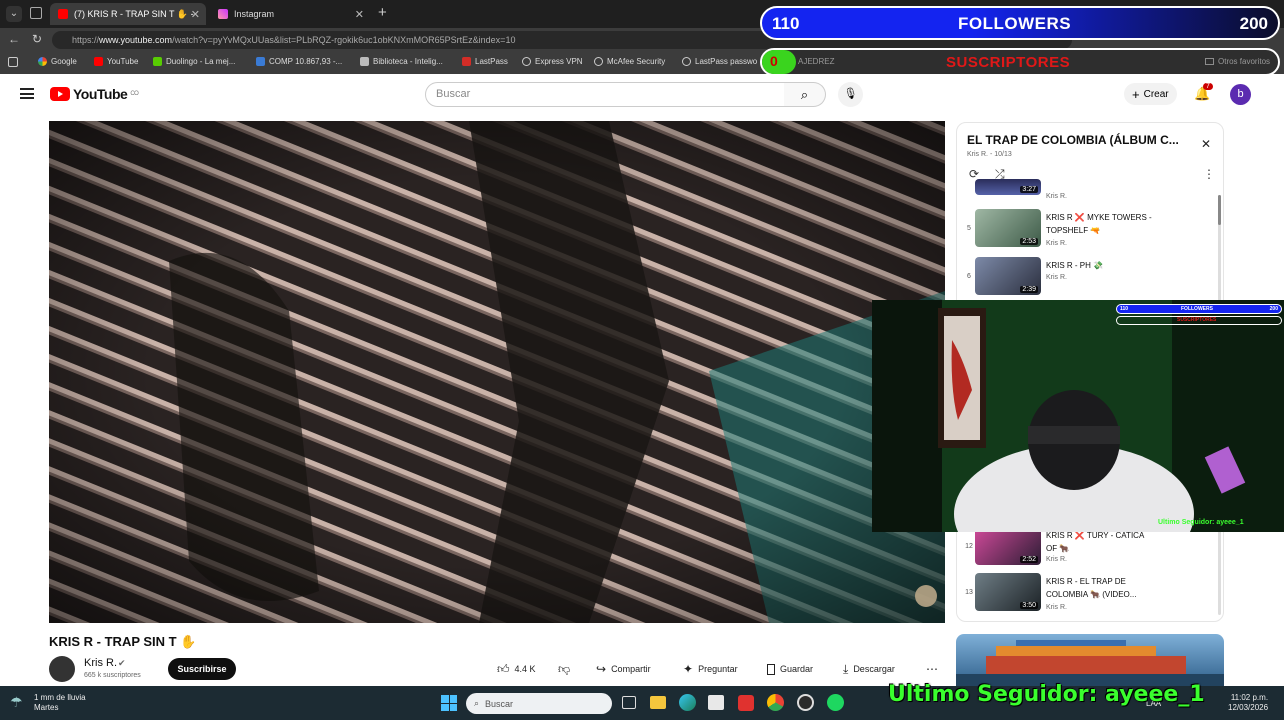 The width and height of the screenshot is (1284, 720). I want to click on file-explorer-icon, so click(658, 702).